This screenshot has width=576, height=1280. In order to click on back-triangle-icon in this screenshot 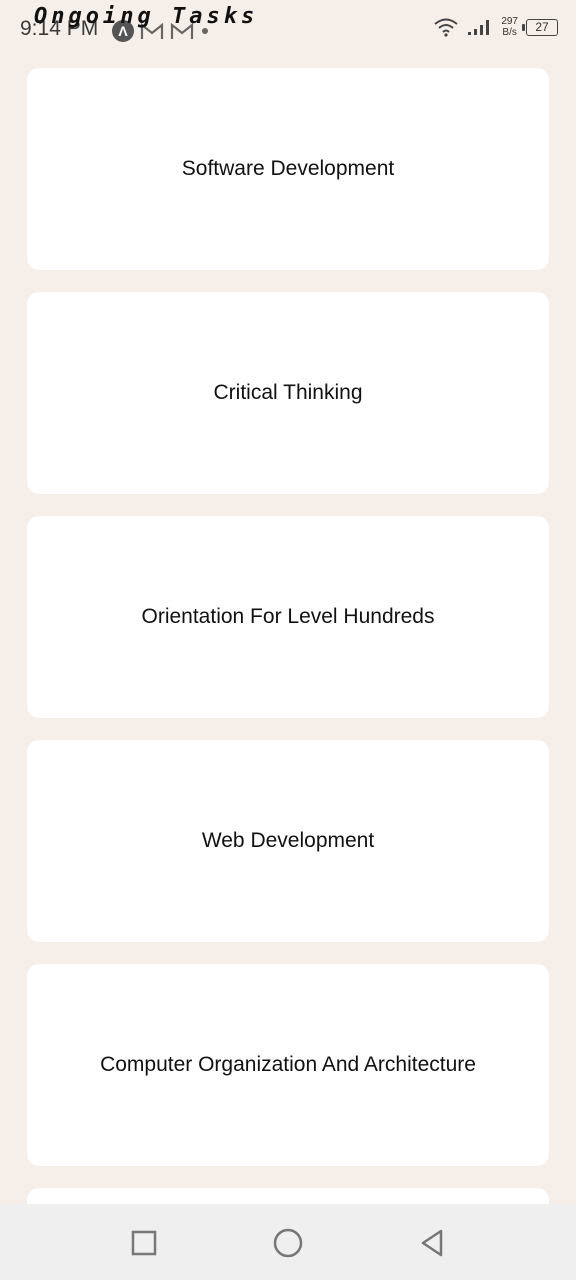, I will do `click(432, 1243)`.